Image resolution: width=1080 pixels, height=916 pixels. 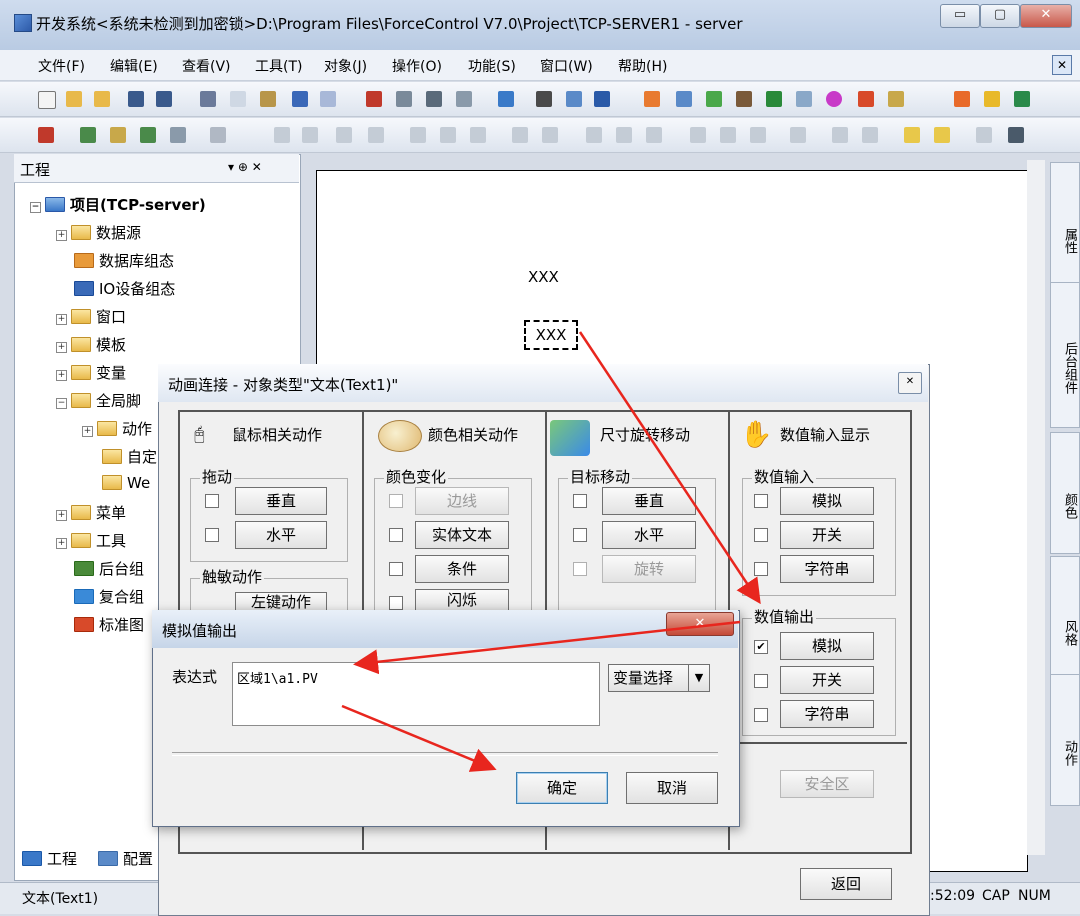 I want to click on space-v-icon, so click(x=550, y=135).